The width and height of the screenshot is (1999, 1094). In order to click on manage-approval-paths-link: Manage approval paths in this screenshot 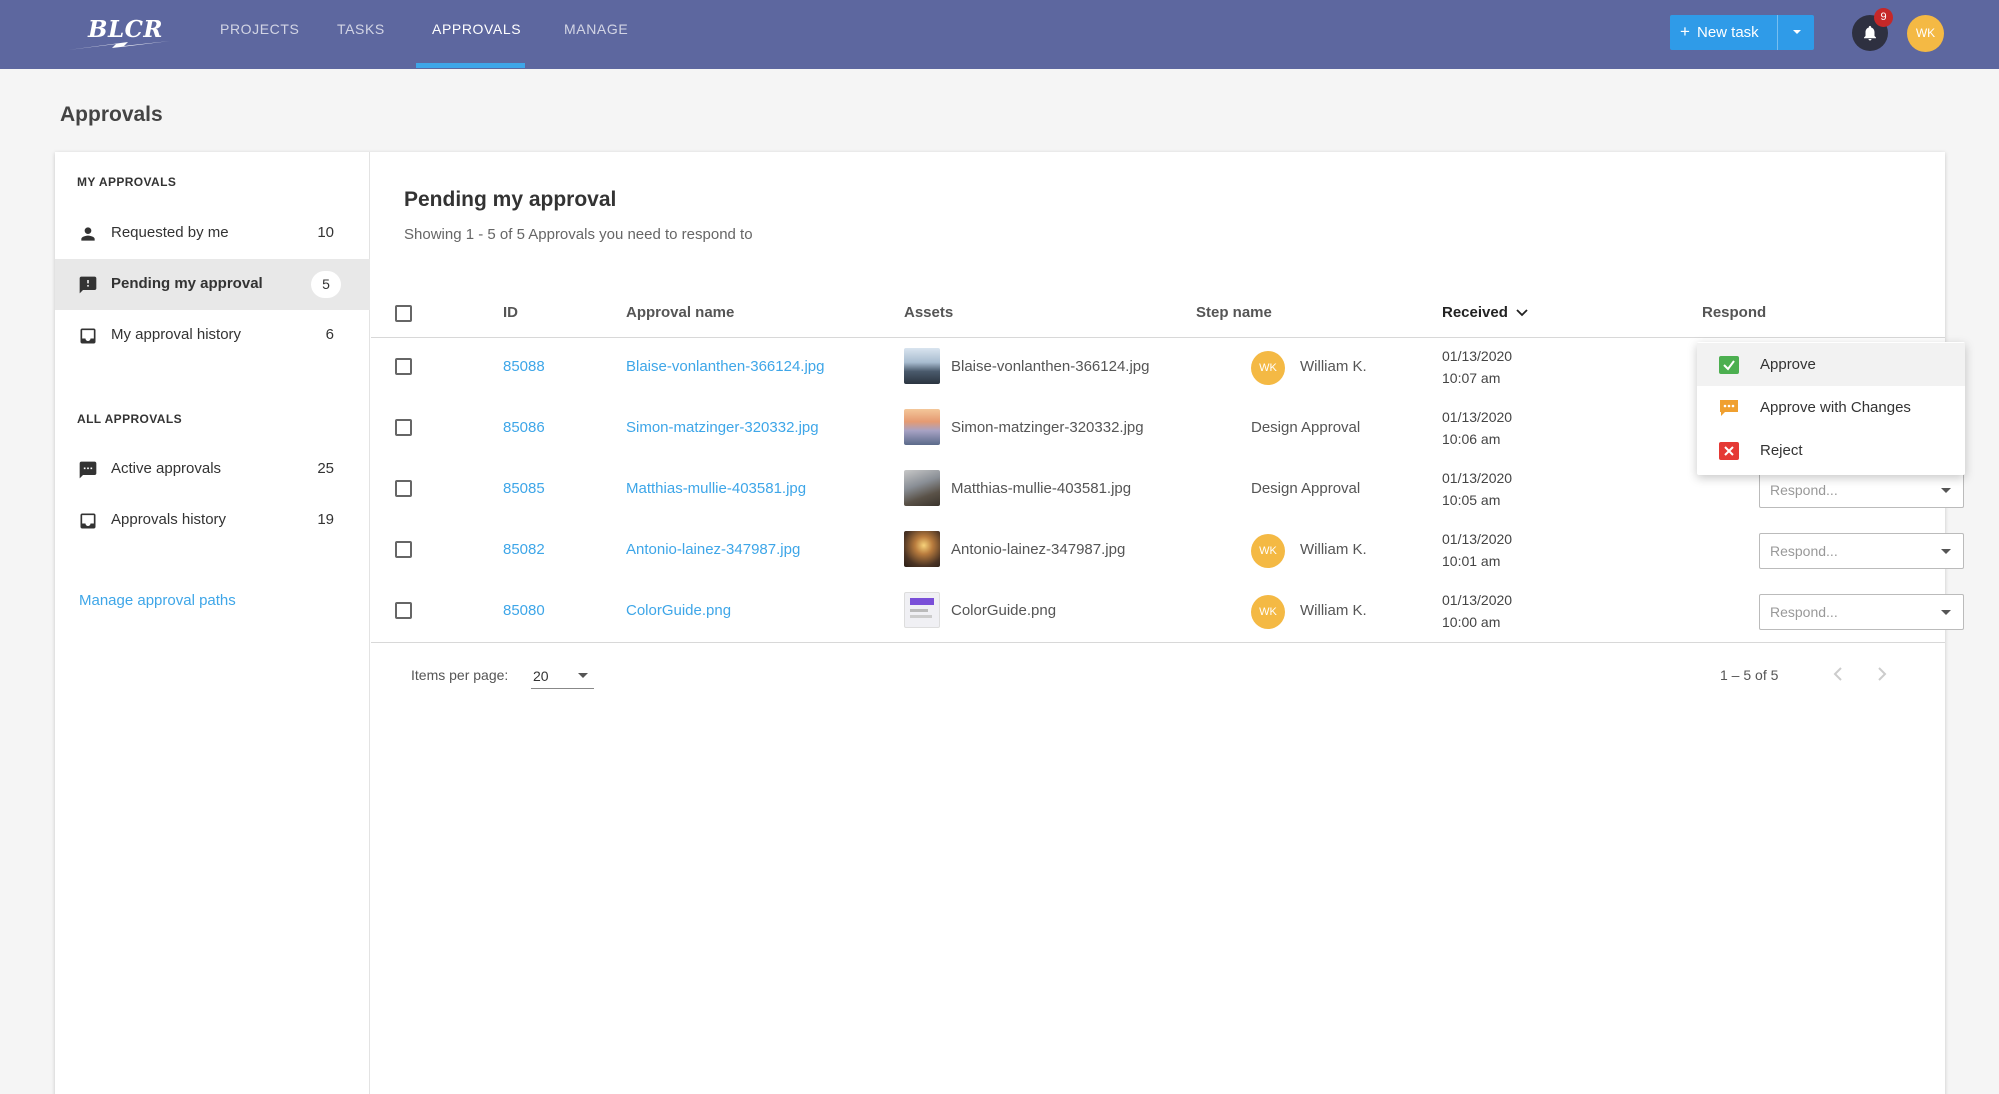, I will do `click(157, 600)`.